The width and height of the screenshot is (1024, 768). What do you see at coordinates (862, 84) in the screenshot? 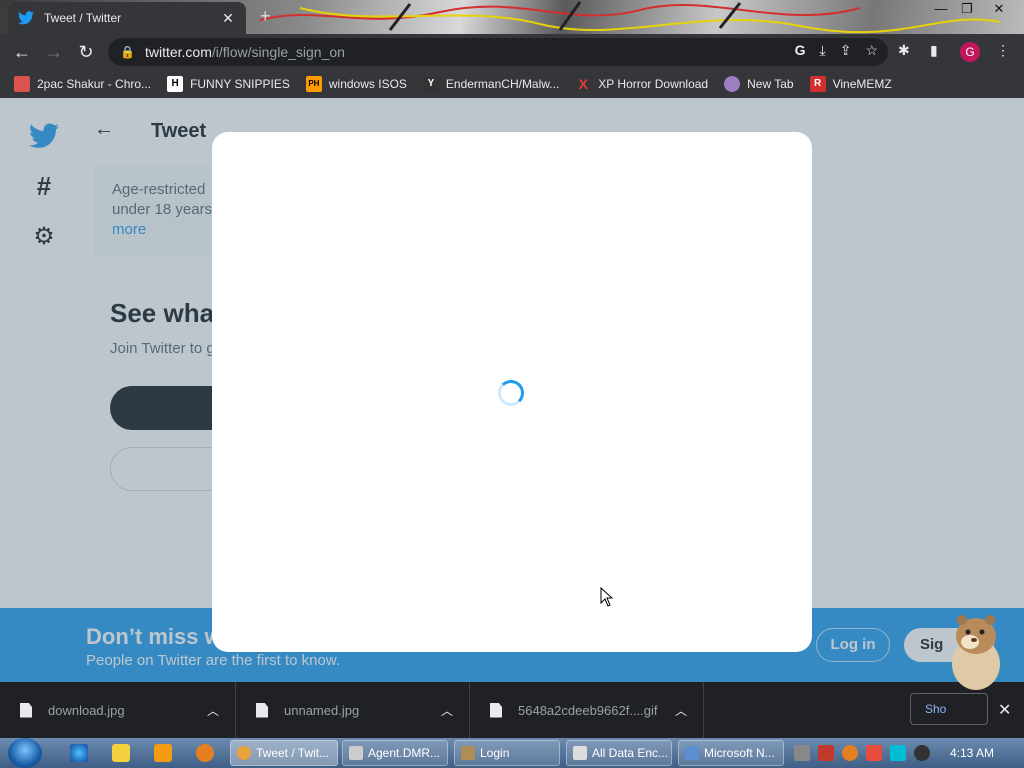
I see `bookmark-label: VineMEMZ` at bounding box center [862, 84].